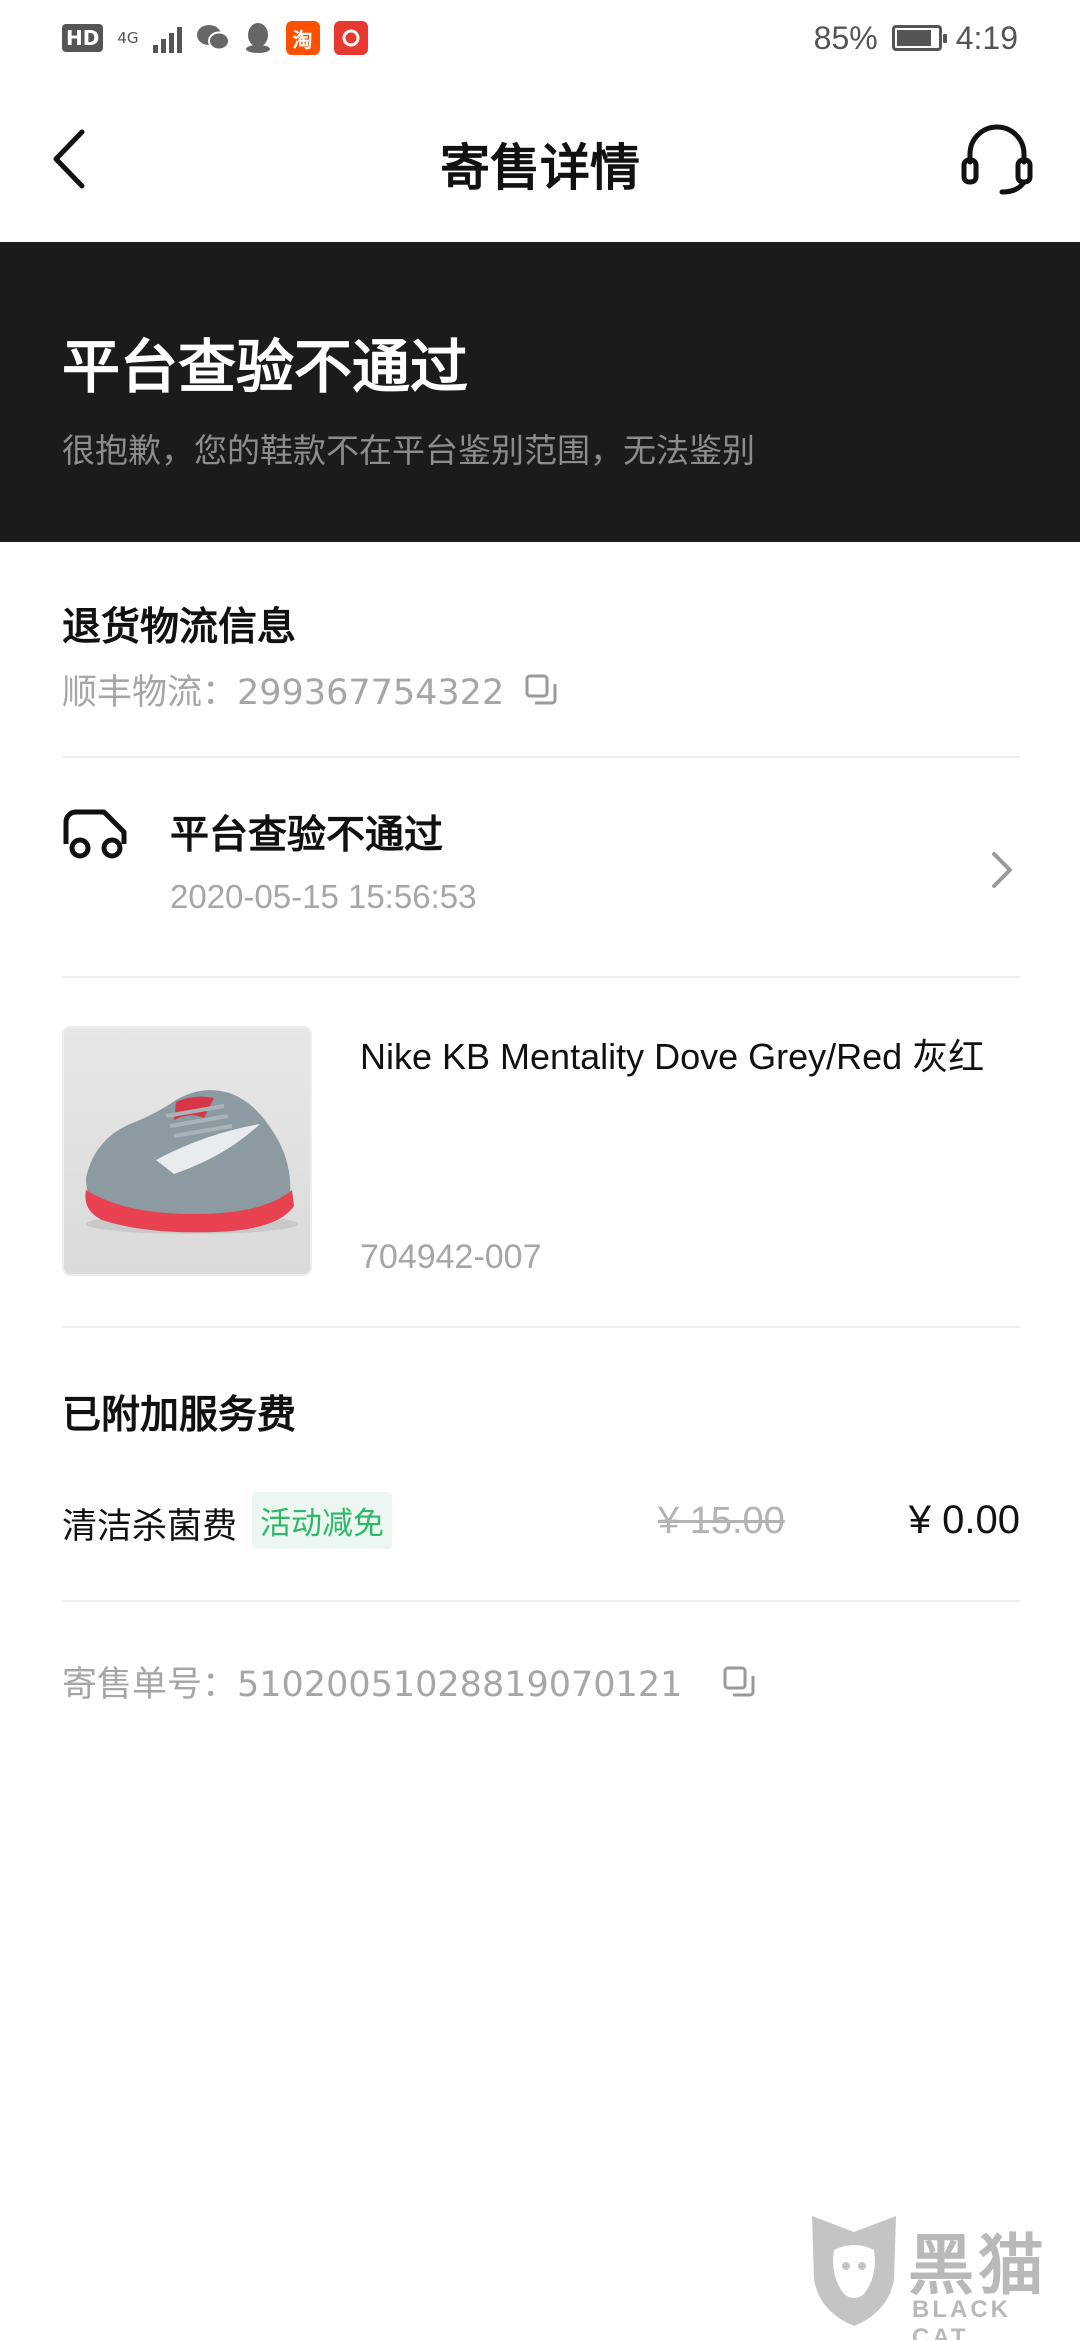  What do you see at coordinates (265, 367) in the screenshot?
I see `banner-title: 平台查验不通过` at bounding box center [265, 367].